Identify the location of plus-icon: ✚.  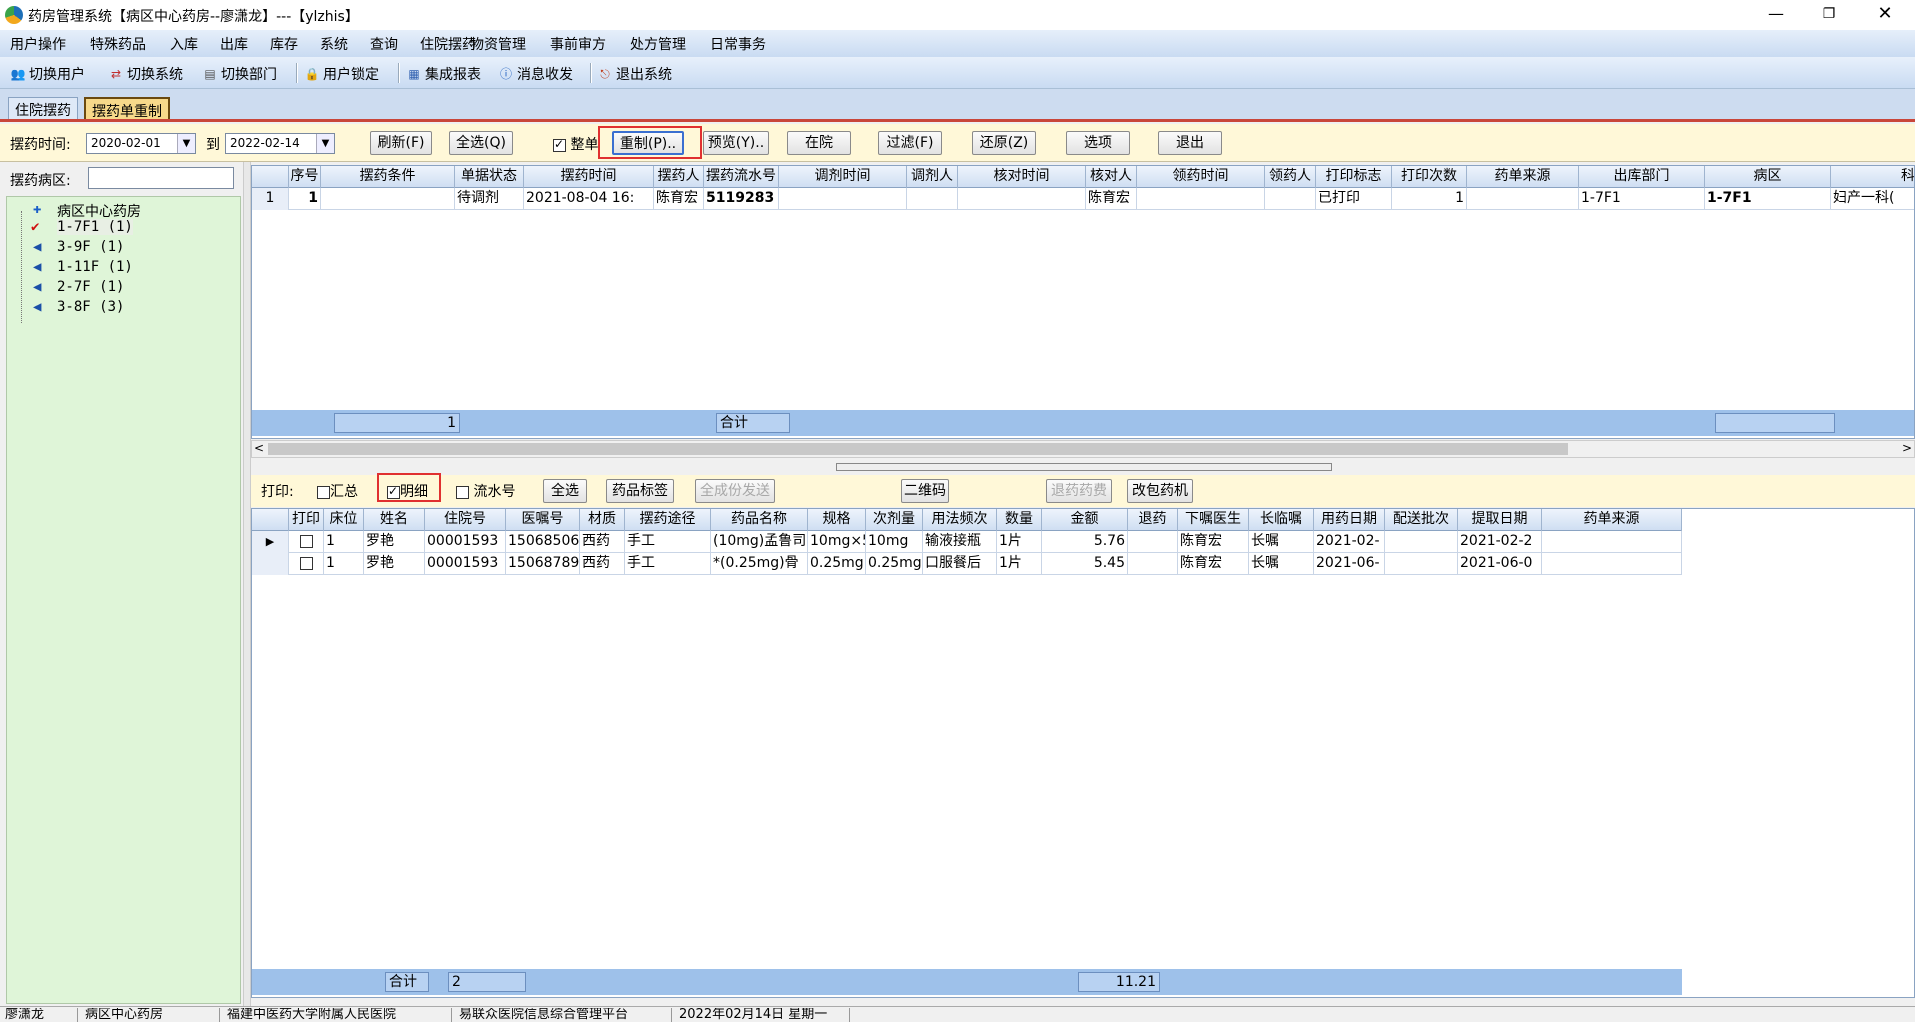
(37, 209).